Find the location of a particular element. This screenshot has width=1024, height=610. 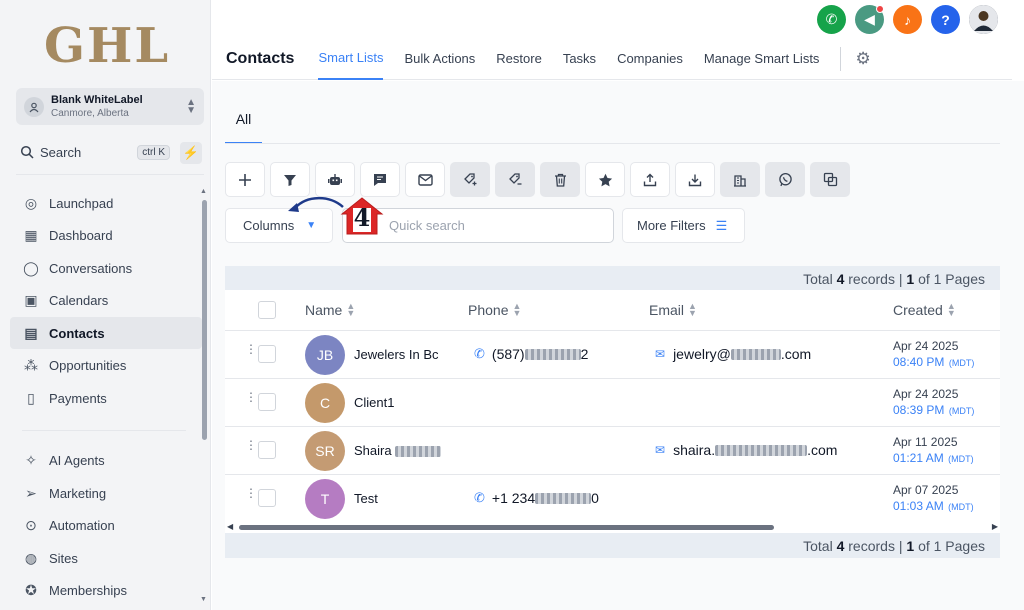

tab-bulk-actions: Bulk Actions is located at coordinates (439, 59).